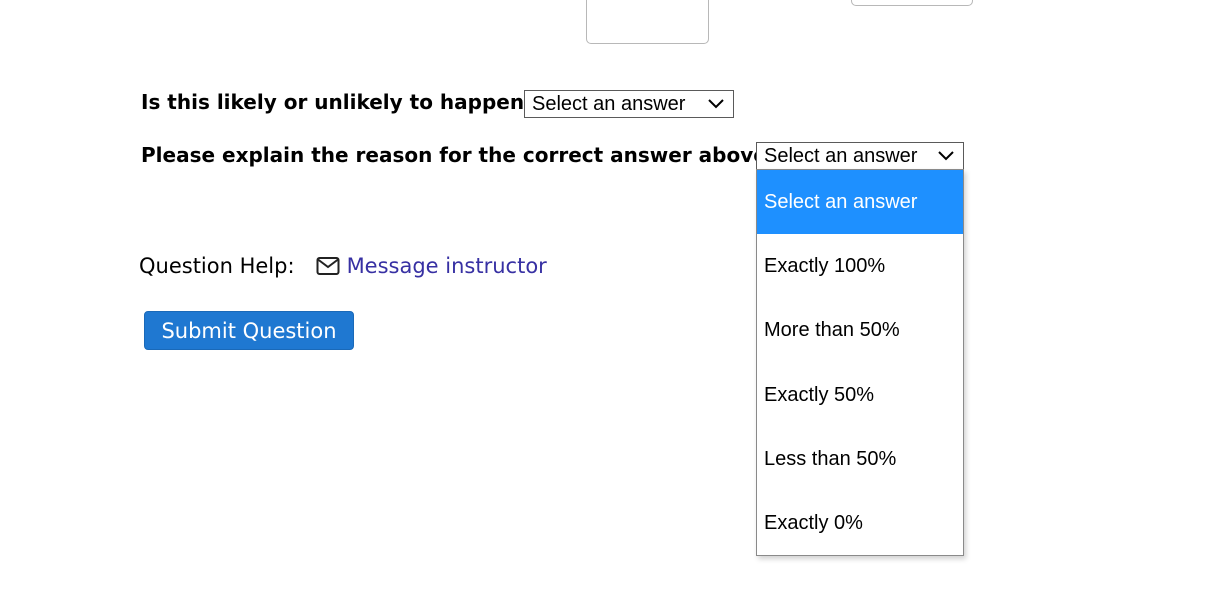 The width and height of the screenshot is (1206, 592). I want to click on mail-icon, so click(328, 266).